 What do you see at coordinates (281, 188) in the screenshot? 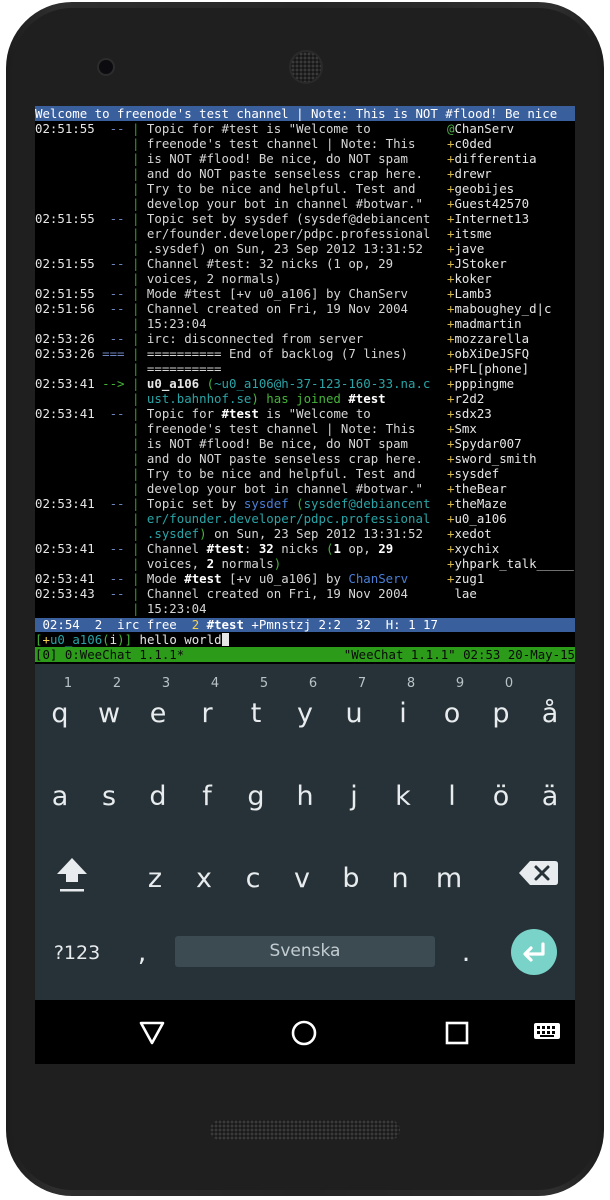
I see `message-text: Try to be nice and helpful. Test and` at bounding box center [281, 188].